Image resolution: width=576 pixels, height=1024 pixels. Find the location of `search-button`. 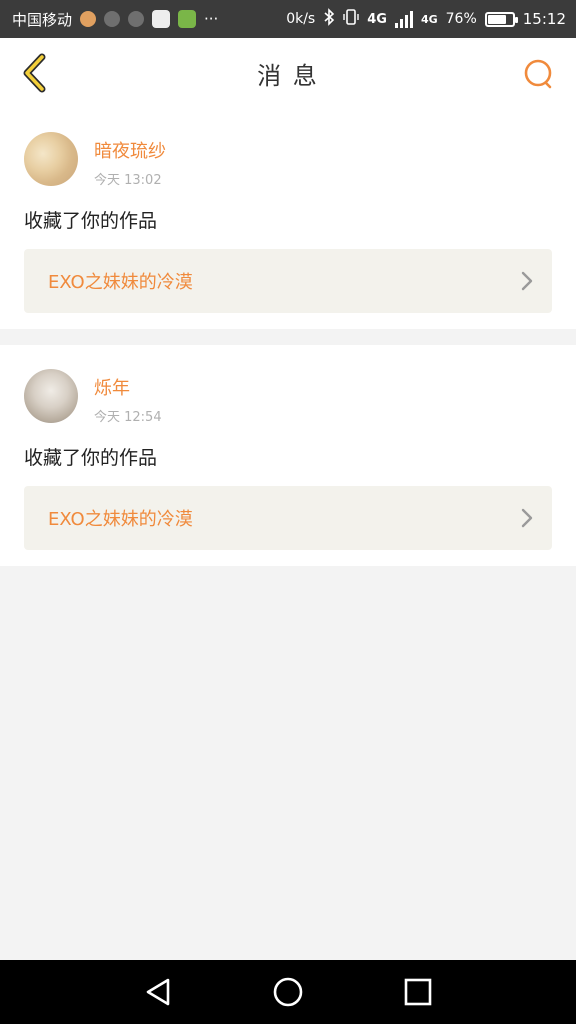

search-button is located at coordinates (538, 74).